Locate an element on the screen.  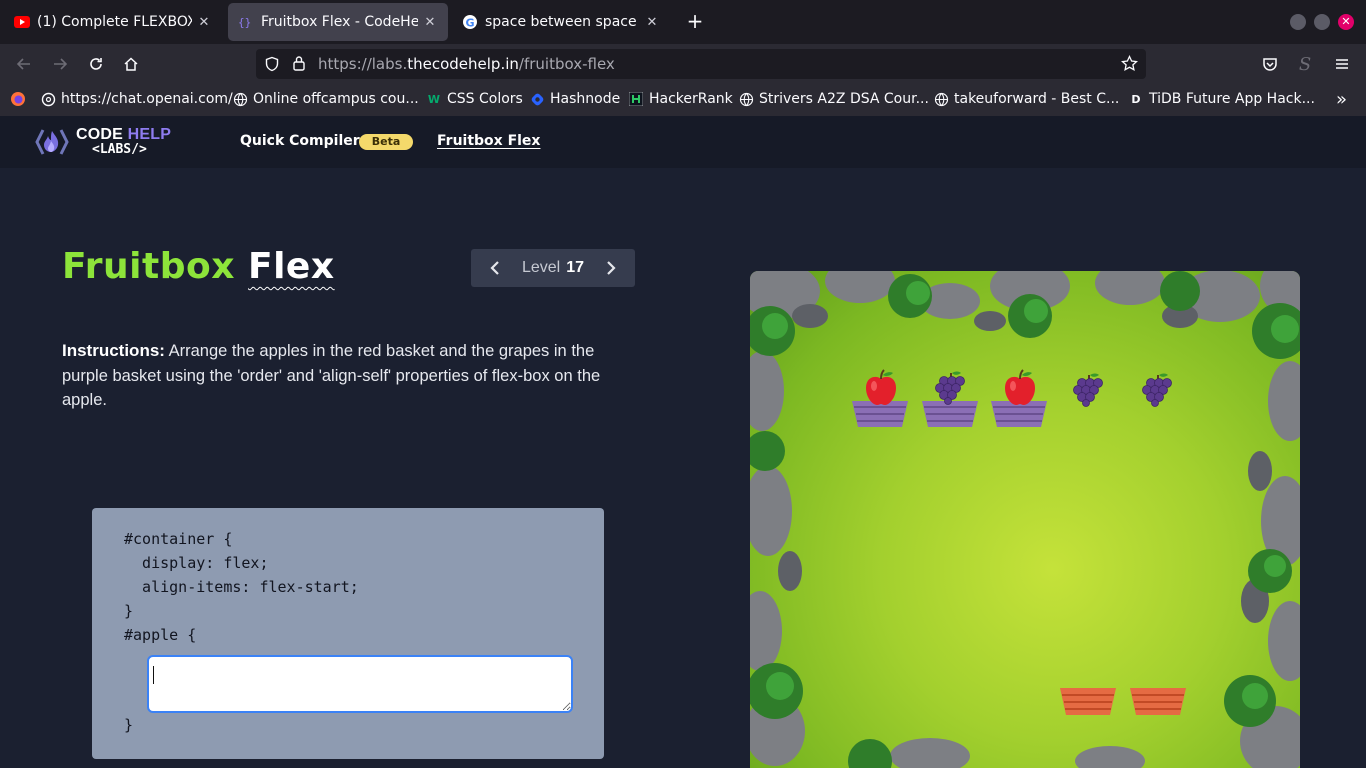
svg-text: G is located at coordinates (470, 23).